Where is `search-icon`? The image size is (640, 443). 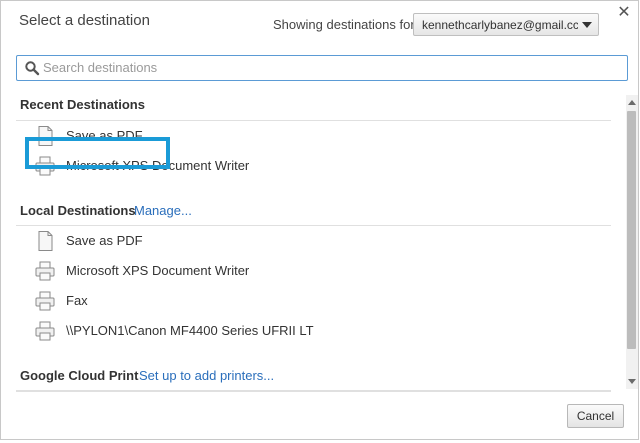 search-icon is located at coordinates (32, 68).